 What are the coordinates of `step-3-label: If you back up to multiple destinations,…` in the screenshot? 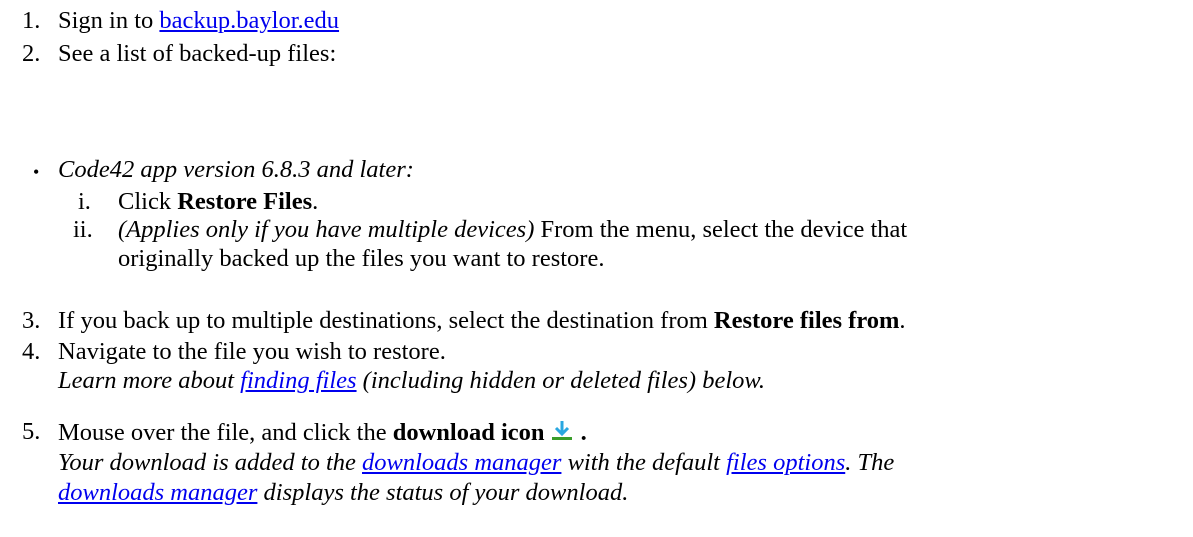 It's located at (386, 320).